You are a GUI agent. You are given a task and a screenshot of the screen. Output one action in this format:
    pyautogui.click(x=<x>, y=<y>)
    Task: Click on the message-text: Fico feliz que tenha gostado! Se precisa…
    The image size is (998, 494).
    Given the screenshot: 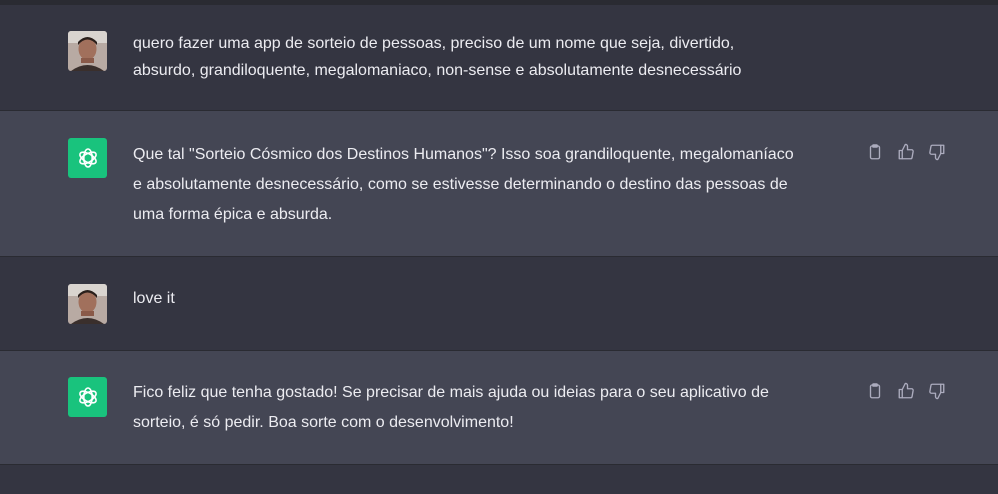 What is the action you would take?
    pyautogui.click(x=494, y=408)
    